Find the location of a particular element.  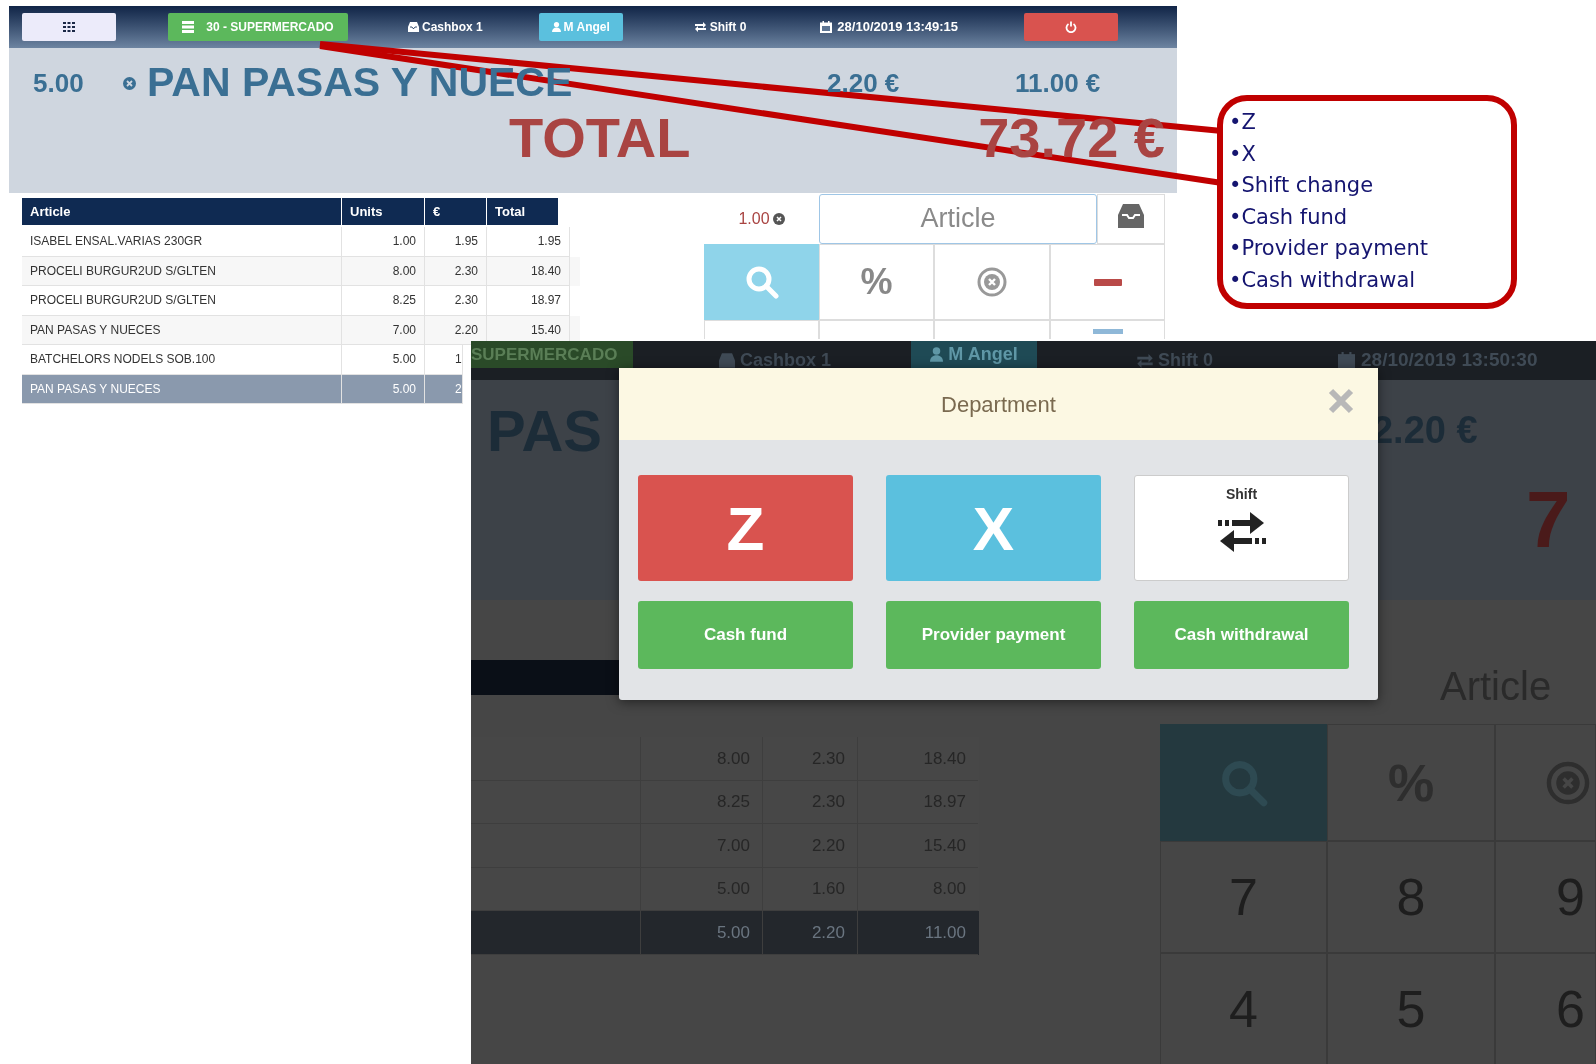

callout-item: •Provider payment is located at coordinates (1329, 248).